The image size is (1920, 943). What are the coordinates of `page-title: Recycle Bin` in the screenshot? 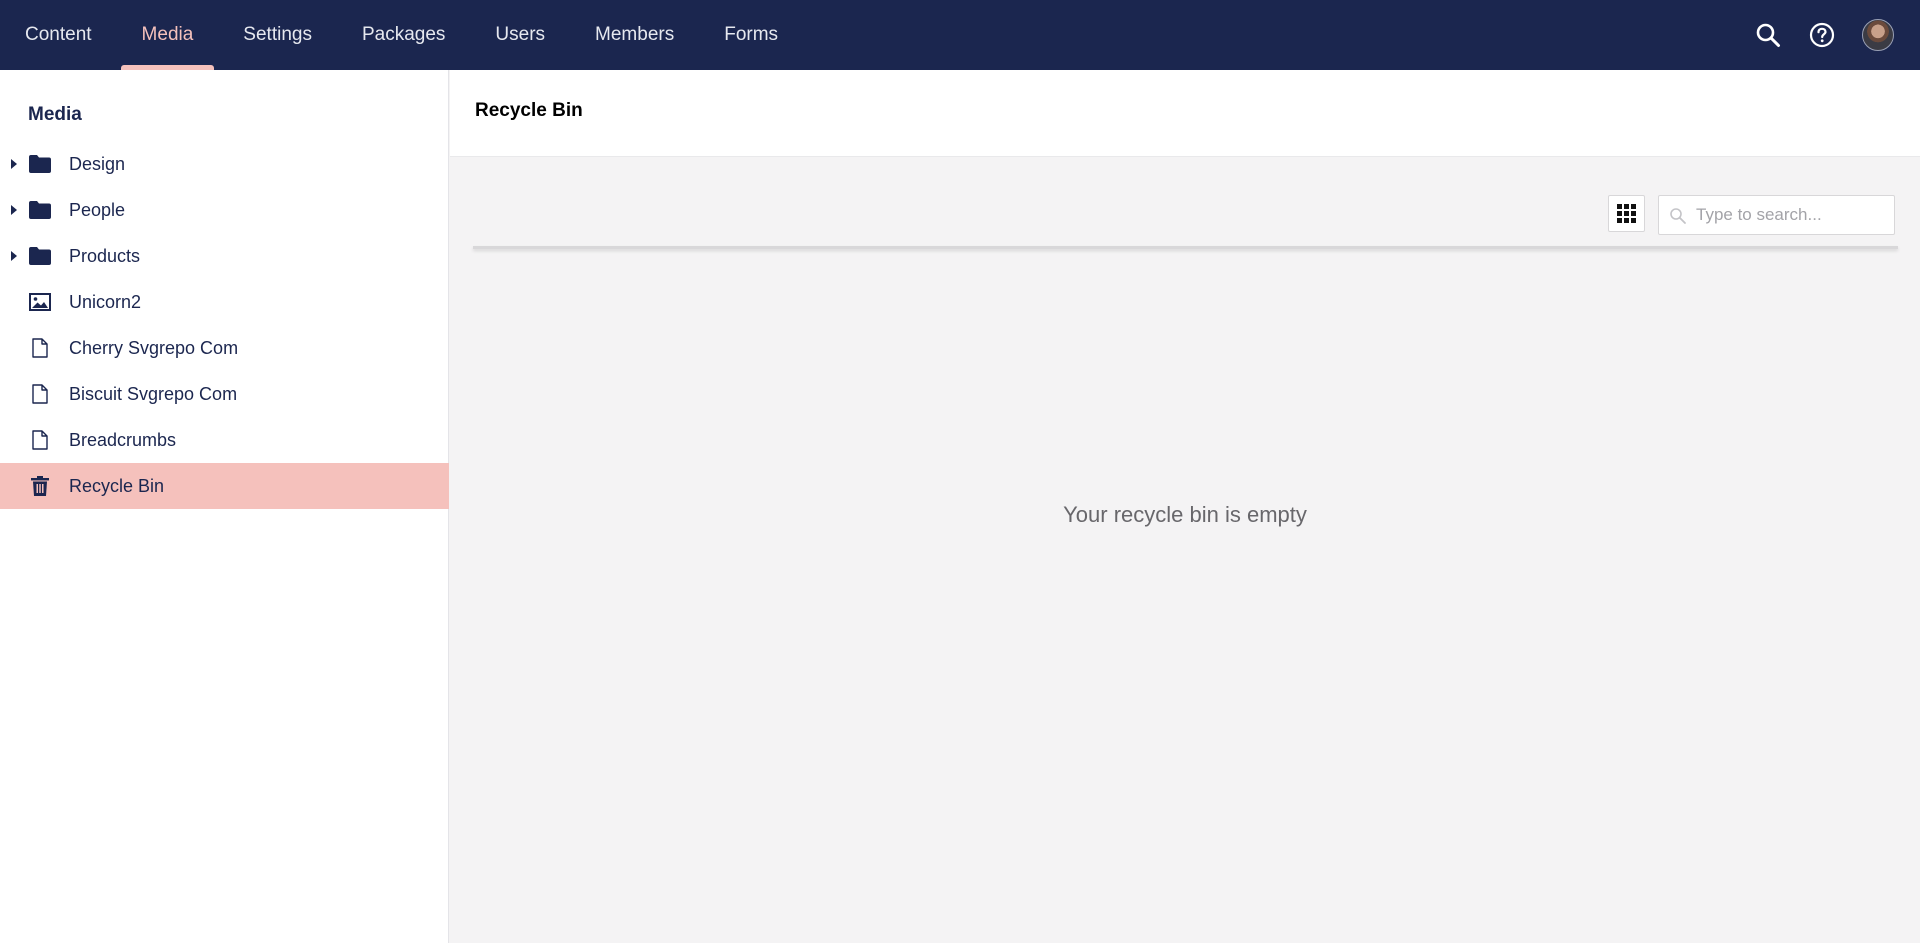 It's located at (529, 110).